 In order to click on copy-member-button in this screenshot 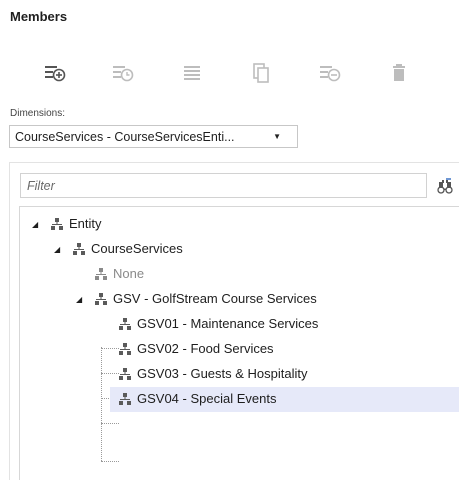, I will do `click(261, 73)`.